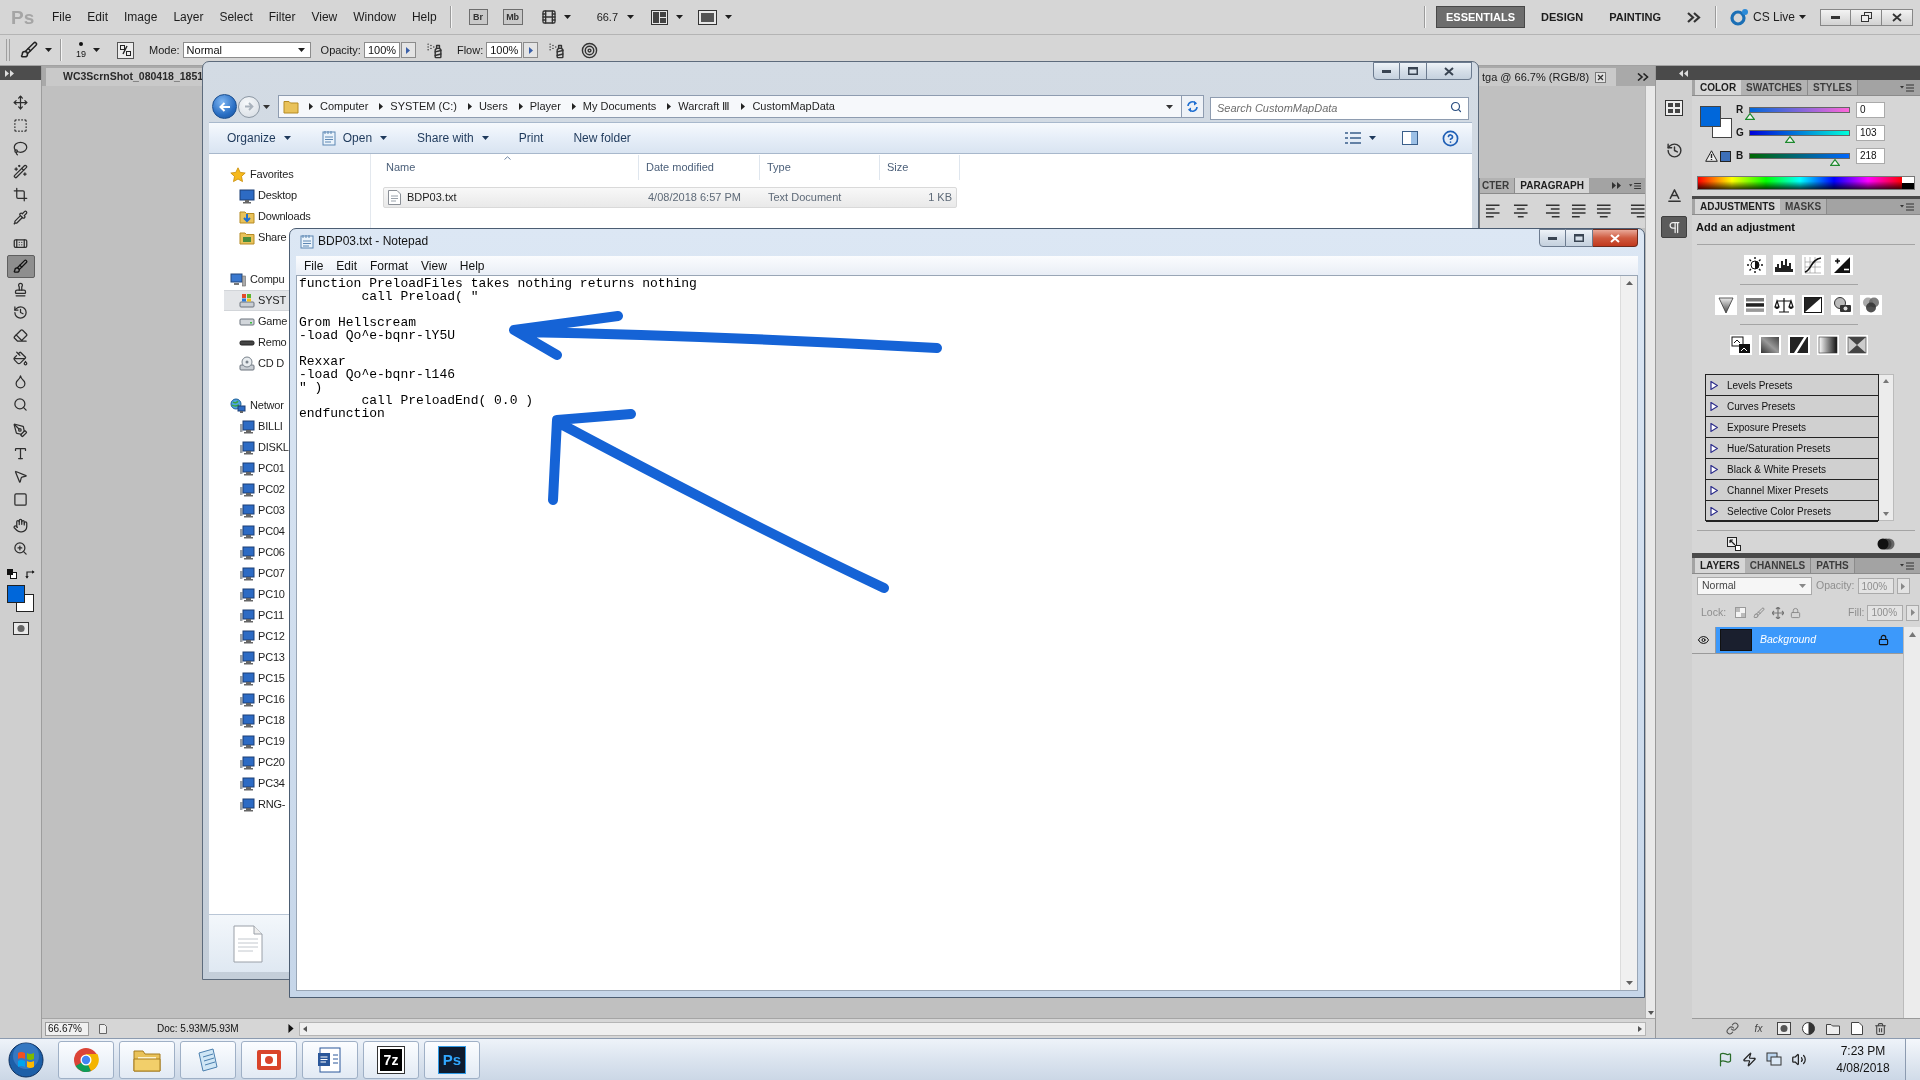  What do you see at coordinates (256, 741) in the screenshot?
I see `sidebar-item: PC19` at bounding box center [256, 741].